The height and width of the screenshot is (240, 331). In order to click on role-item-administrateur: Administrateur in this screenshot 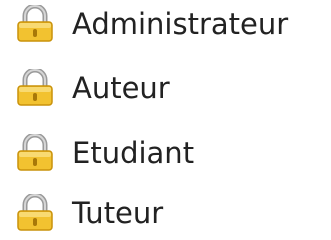, I will do `click(151, 23)`.